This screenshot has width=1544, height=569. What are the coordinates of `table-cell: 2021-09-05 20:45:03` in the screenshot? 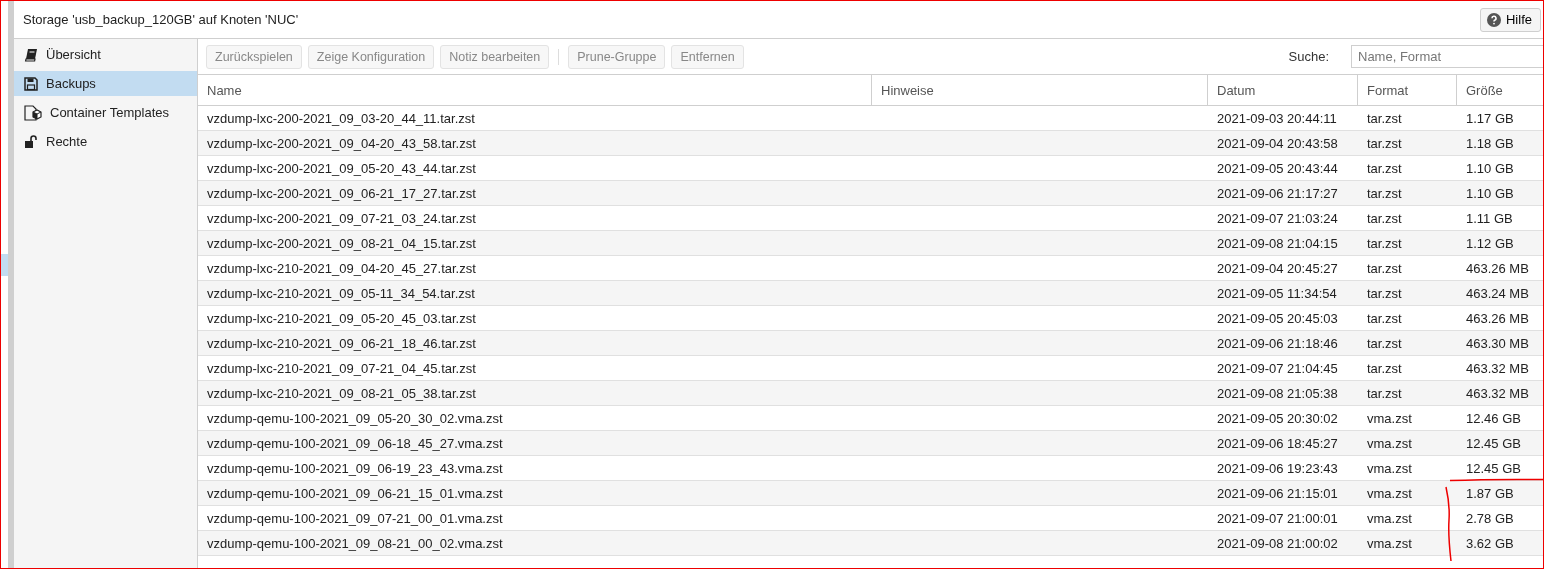 It's located at (1277, 318).